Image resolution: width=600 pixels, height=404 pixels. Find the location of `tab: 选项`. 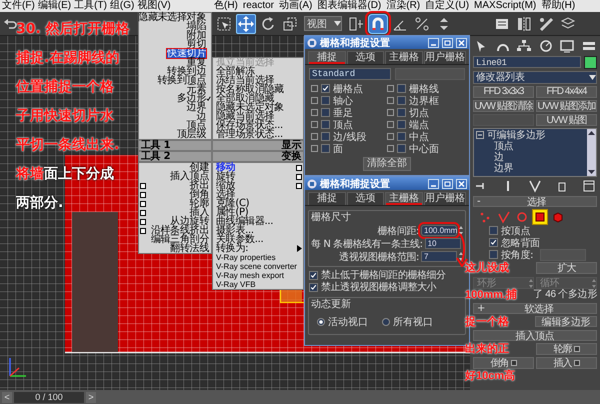

tab: 选项 is located at coordinates (365, 57).